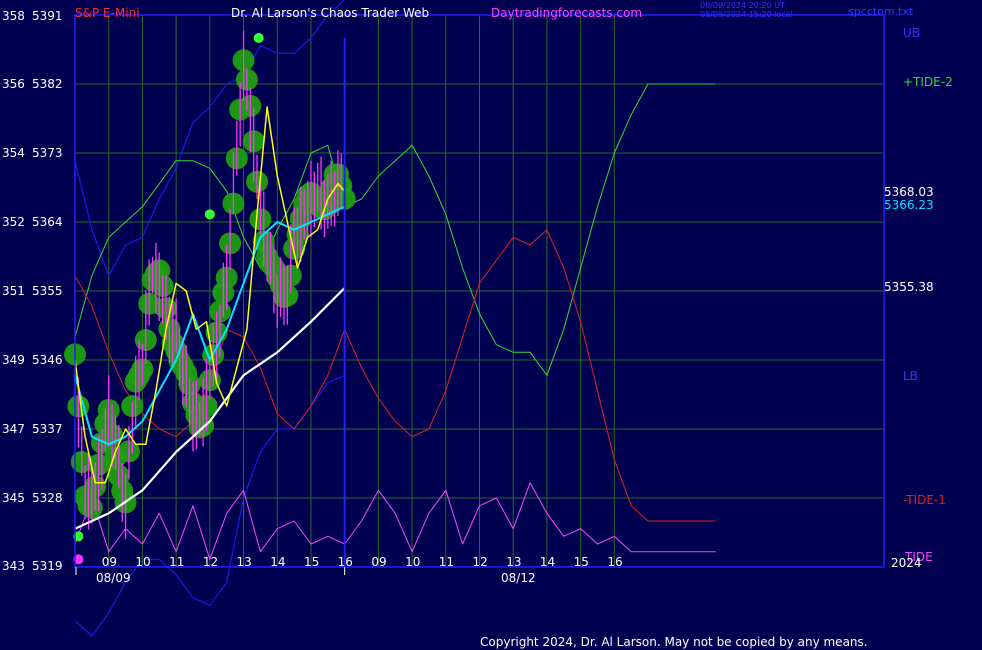 The height and width of the screenshot is (650, 982). What do you see at coordinates (746, 14) in the screenshot?
I see `stamp-local: 08/09/2024 15:20 local` at bounding box center [746, 14].